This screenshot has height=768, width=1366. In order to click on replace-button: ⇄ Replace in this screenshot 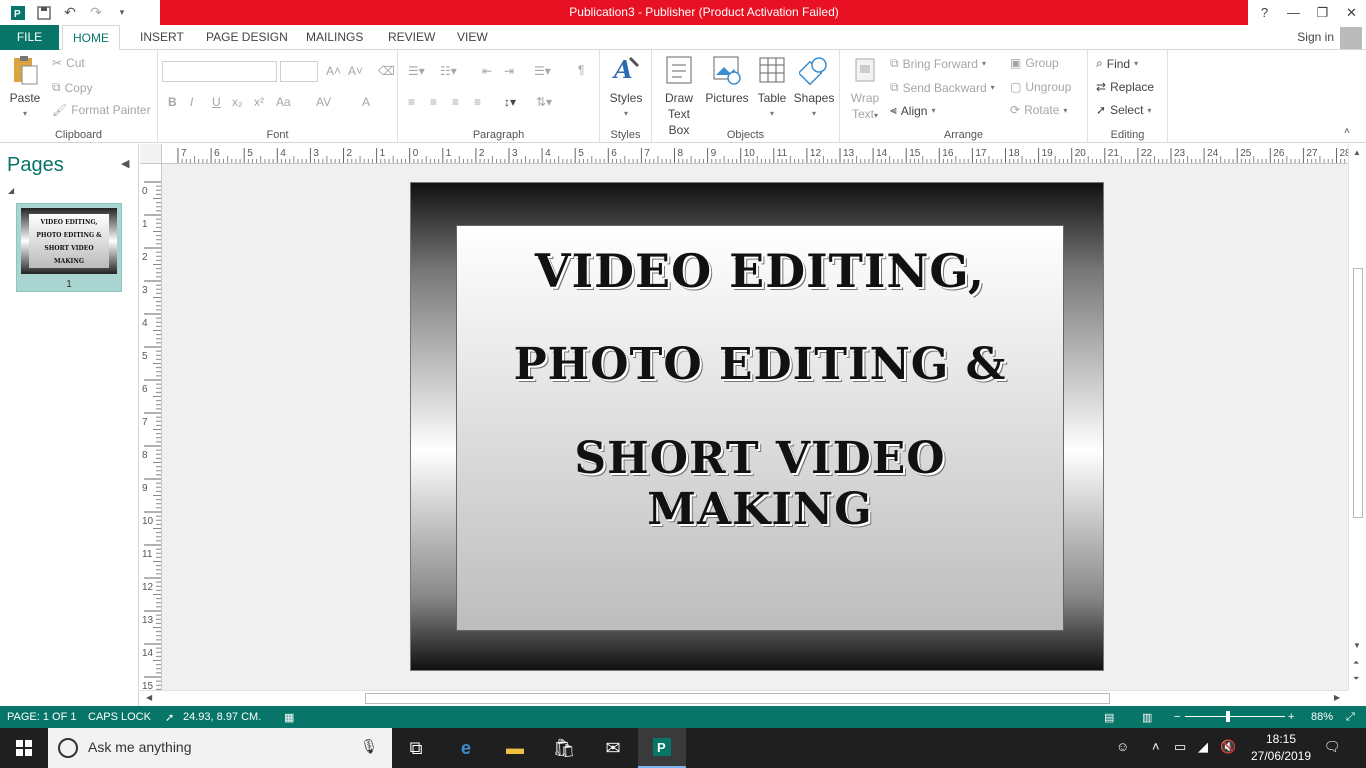, I will do `click(1125, 87)`.